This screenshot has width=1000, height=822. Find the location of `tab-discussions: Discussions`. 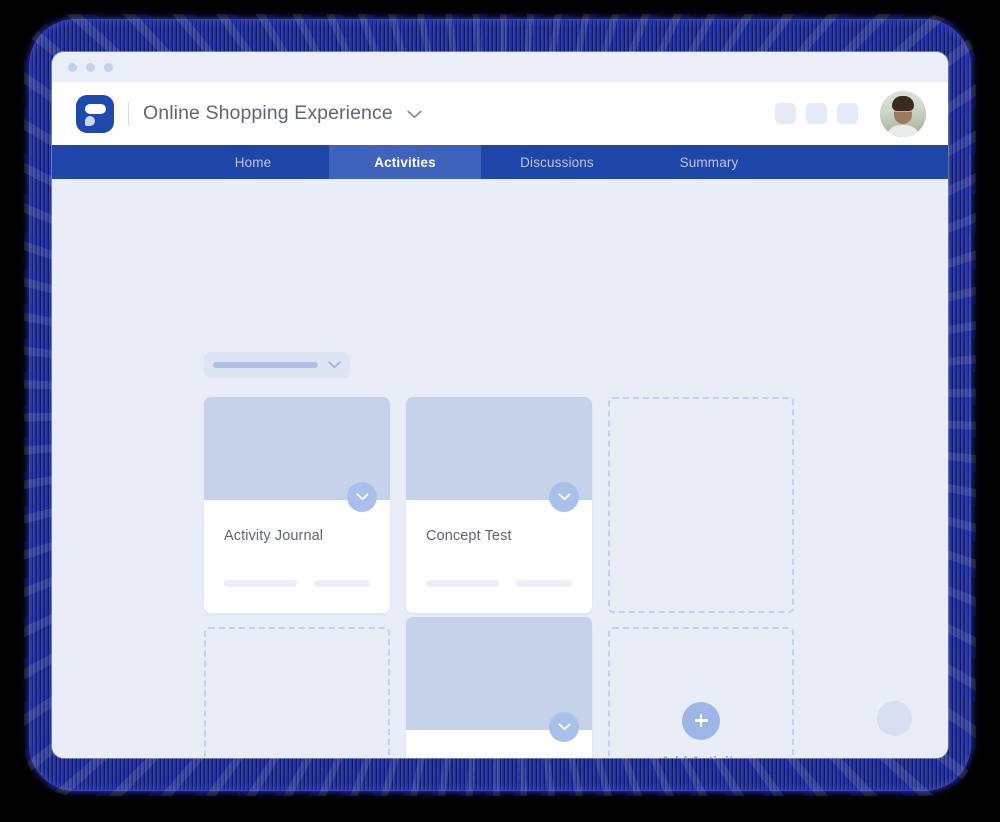

tab-discussions: Discussions is located at coordinates (557, 162).